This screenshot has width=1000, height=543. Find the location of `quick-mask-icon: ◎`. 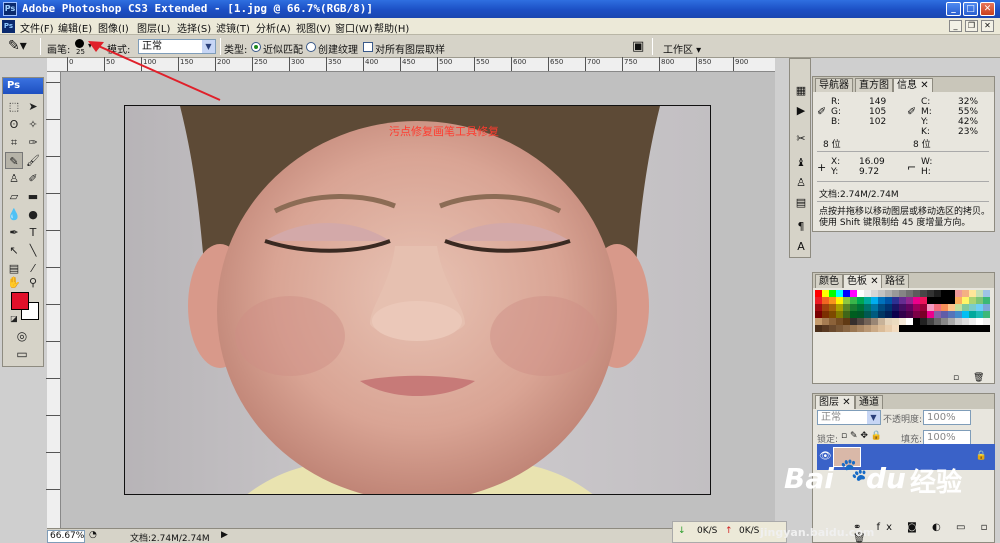

quick-mask-icon: ◎ is located at coordinates (22, 336).